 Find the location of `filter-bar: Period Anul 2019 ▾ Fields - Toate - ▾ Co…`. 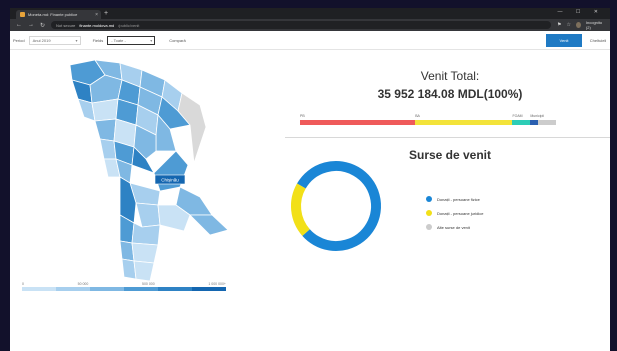

filter-bar: Period Anul 2019 ▾ Fields - Toate - ▾ Co… is located at coordinates (310, 40).